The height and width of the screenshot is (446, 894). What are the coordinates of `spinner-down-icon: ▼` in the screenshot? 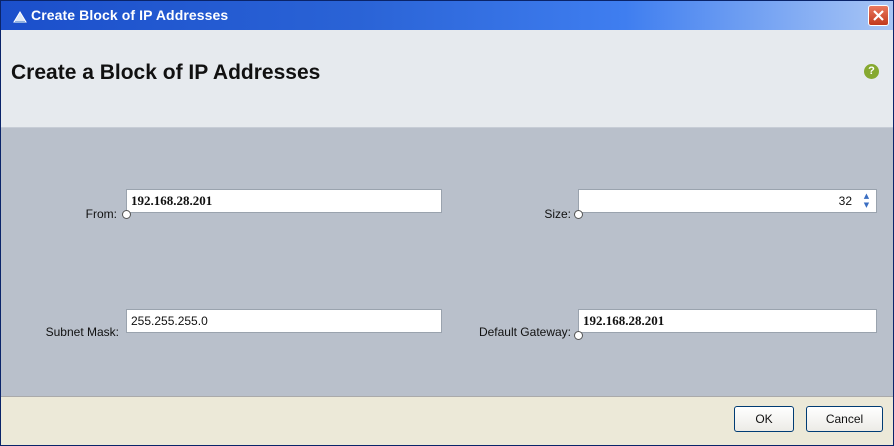 It's located at (866, 205).